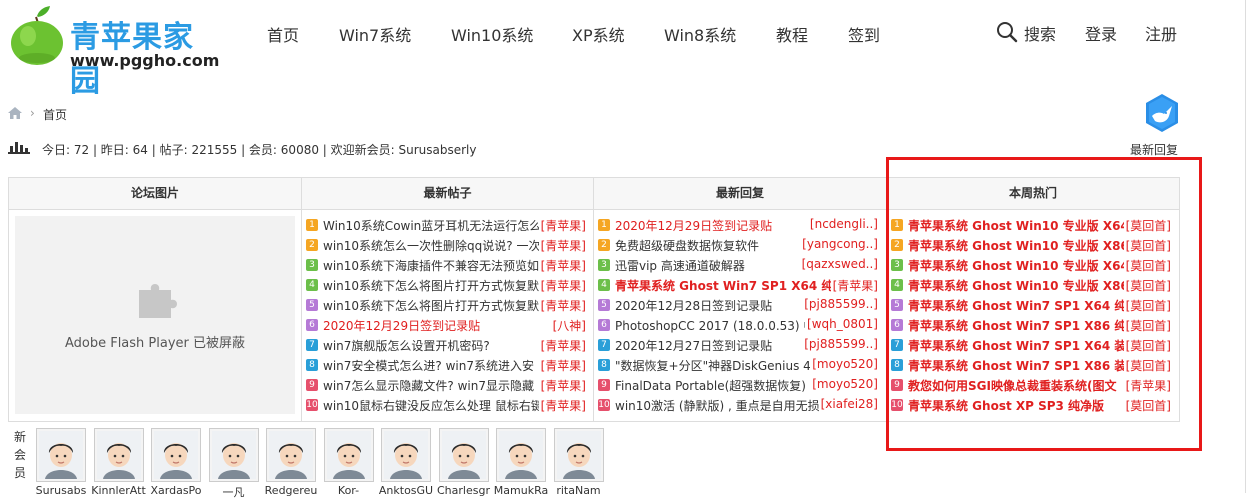  Describe the element at coordinates (431, 385) in the screenshot. I see `post-title-link: win7怎么显示隐藏文件? win7显示隐藏` at that location.